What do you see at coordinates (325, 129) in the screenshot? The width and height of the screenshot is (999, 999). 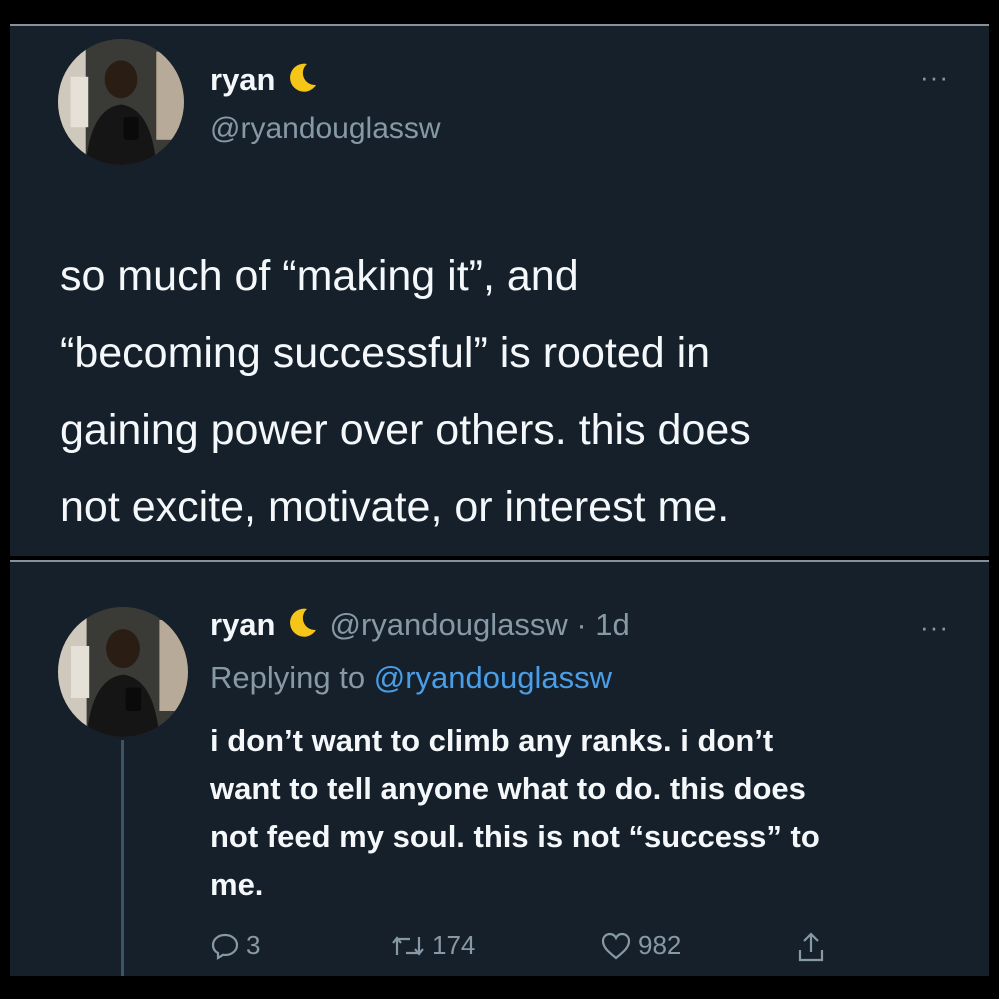 I see `author-handle: @ryandouglassw` at bounding box center [325, 129].